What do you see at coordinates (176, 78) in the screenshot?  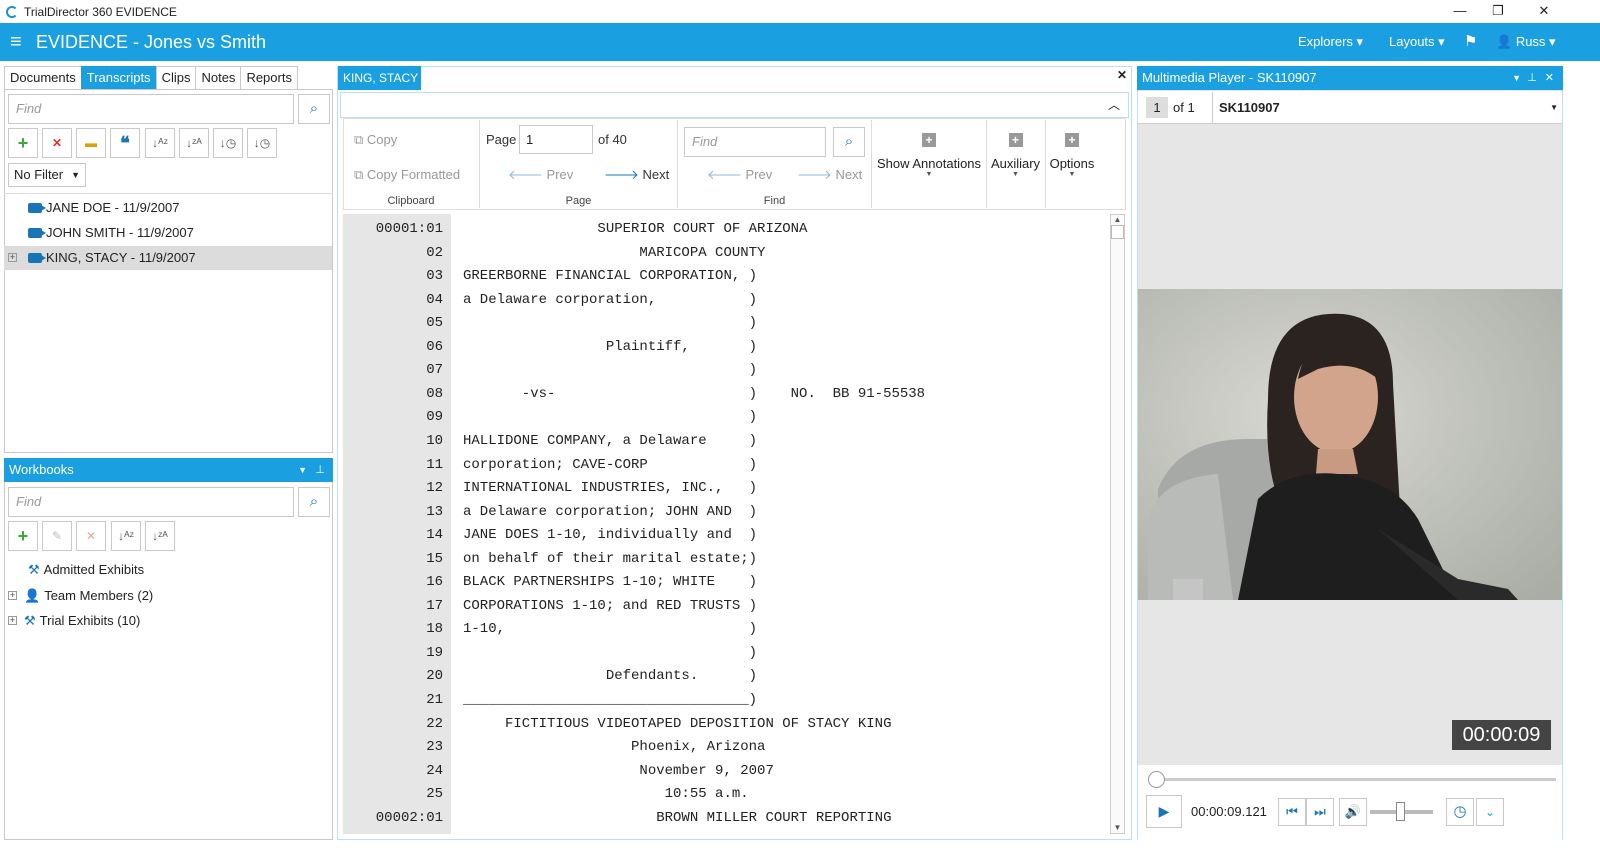 I see `tab-clips: Clips` at bounding box center [176, 78].